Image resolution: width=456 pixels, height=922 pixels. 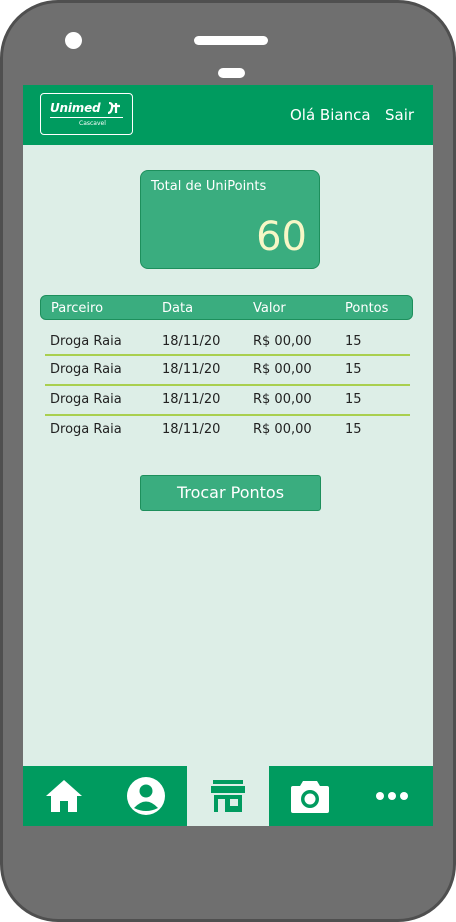 I want to click on nav-more, so click(x=392, y=796).